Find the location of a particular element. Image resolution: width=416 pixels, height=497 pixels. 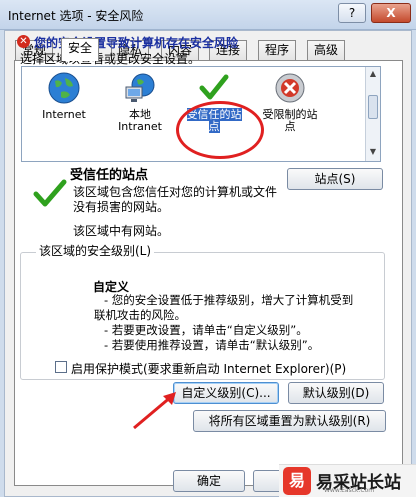

zone-label: 受信任的站 点 is located at coordinates (214, 120).